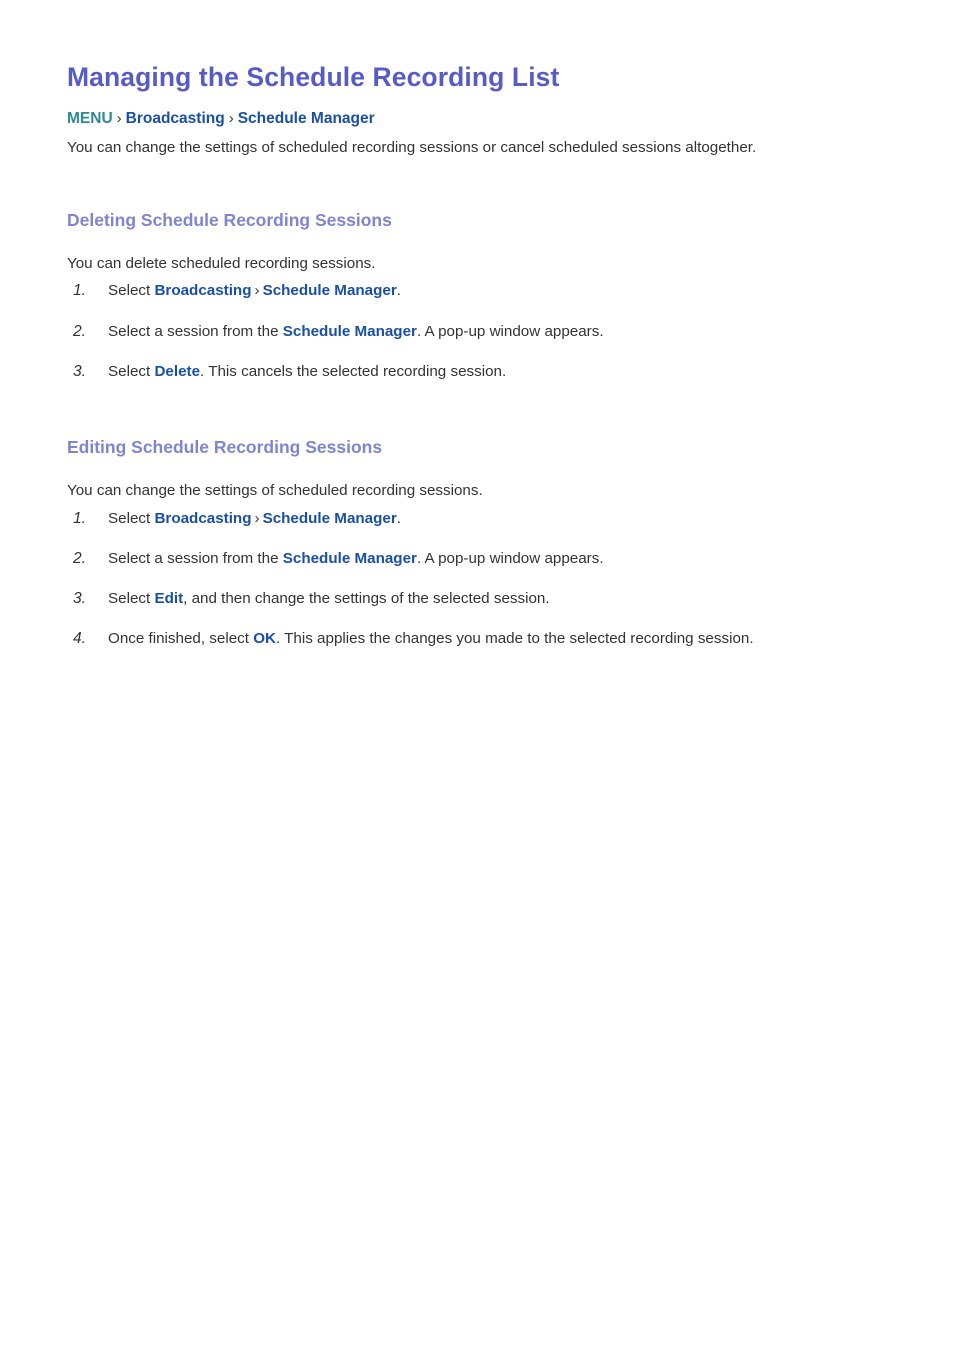 This screenshot has height=1350, width=954. I want to click on breadcrumb-item-schedule-manager: Schedule Manager, so click(306, 118).